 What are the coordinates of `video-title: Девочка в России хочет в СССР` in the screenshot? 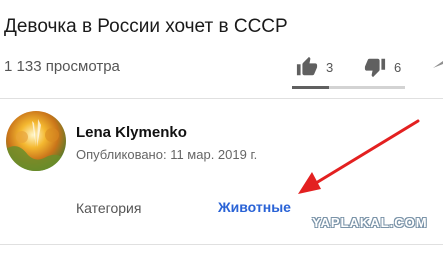 It's located at (146, 26).